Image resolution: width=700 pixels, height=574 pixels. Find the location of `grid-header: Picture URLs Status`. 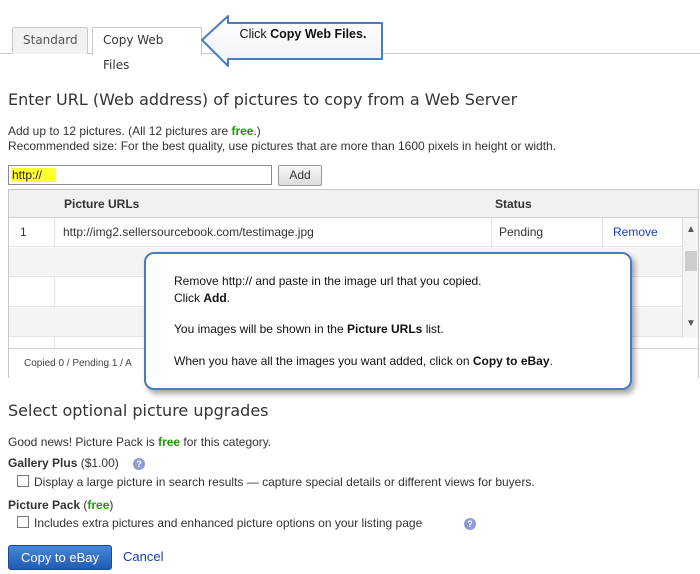

grid-header: Picture URLs Status is located at coordinates (353, 204).